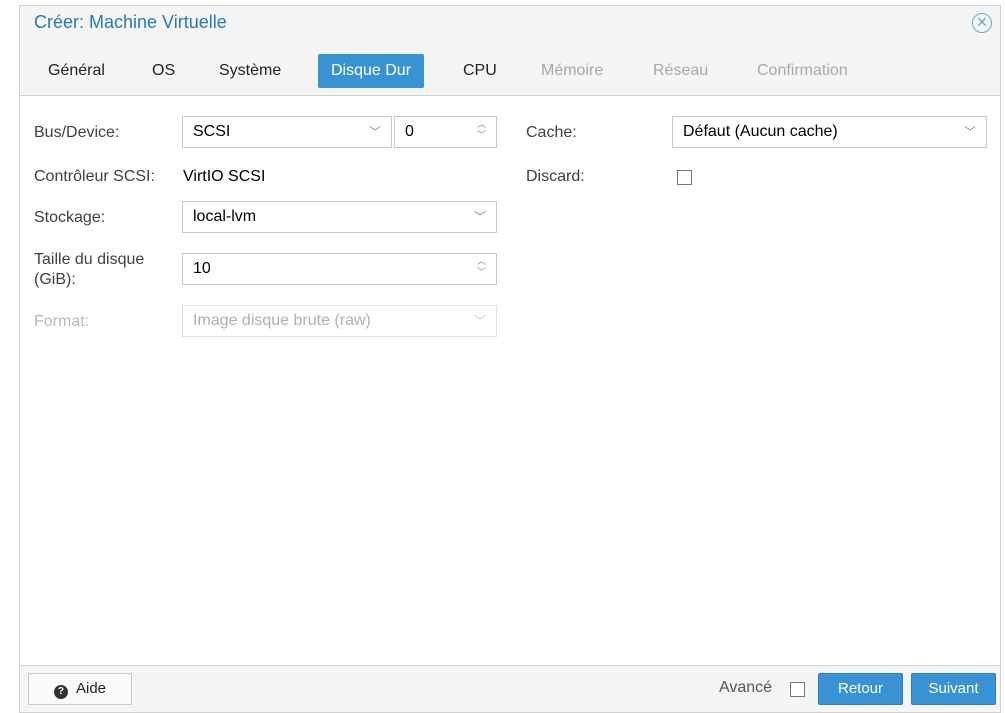 The width and height of the screenshot is (1005, 713). I want to click on tab-network: Réseau, so click(681, 70).